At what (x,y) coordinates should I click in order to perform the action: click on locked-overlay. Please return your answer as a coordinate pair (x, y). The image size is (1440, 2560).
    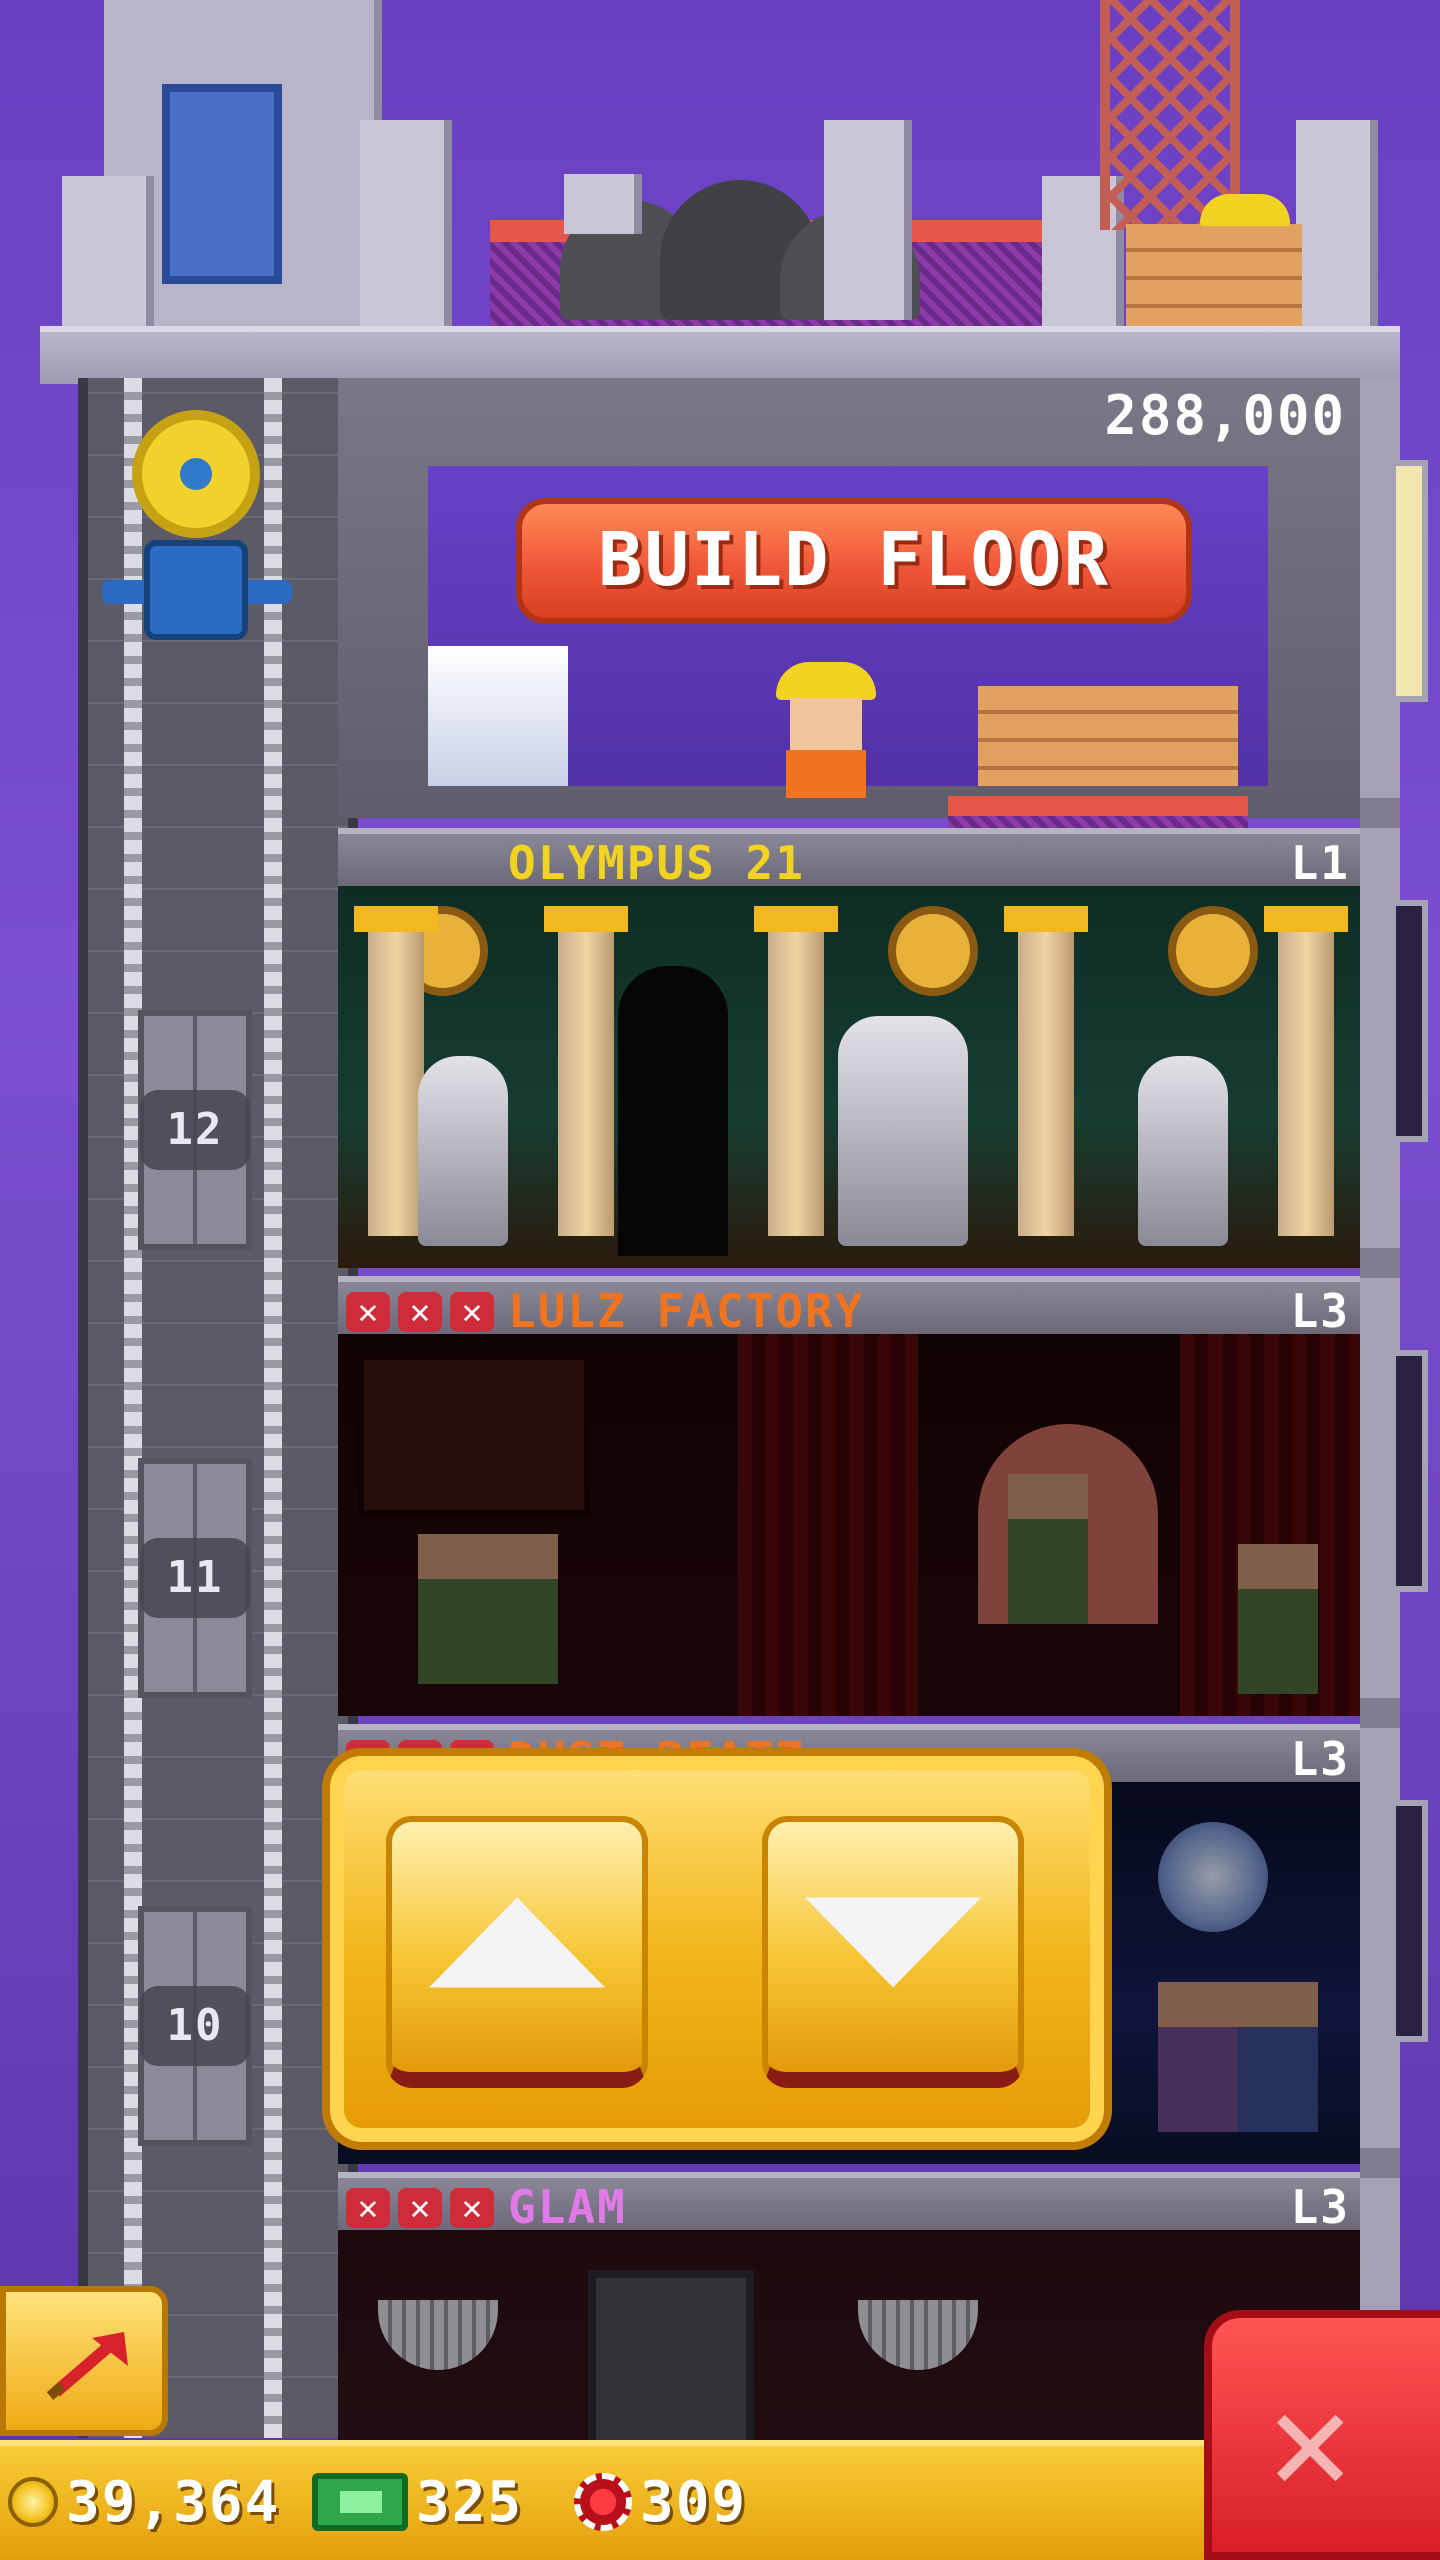
    Looking at the image, I should click on (849, 1525).